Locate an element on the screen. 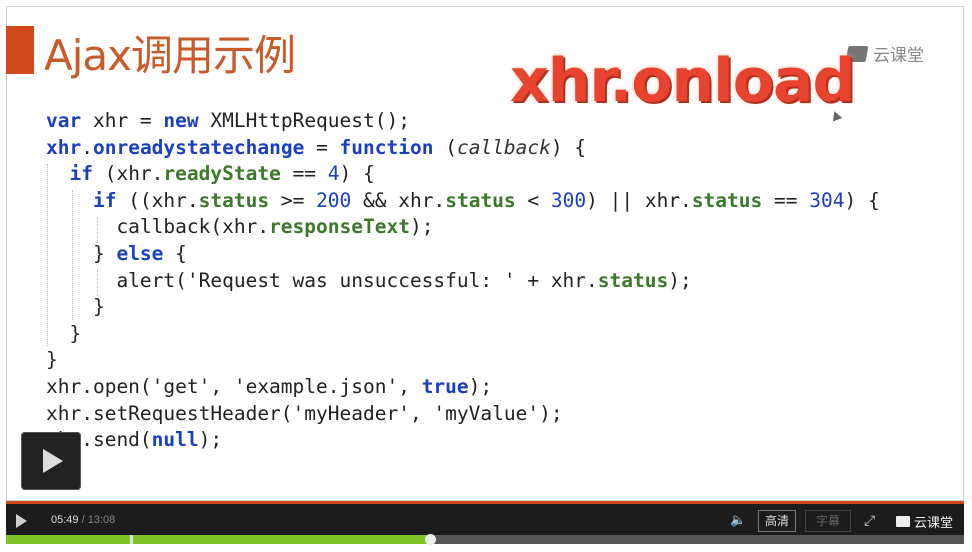  code-token: xhr = is located at coordinates (122, 120).